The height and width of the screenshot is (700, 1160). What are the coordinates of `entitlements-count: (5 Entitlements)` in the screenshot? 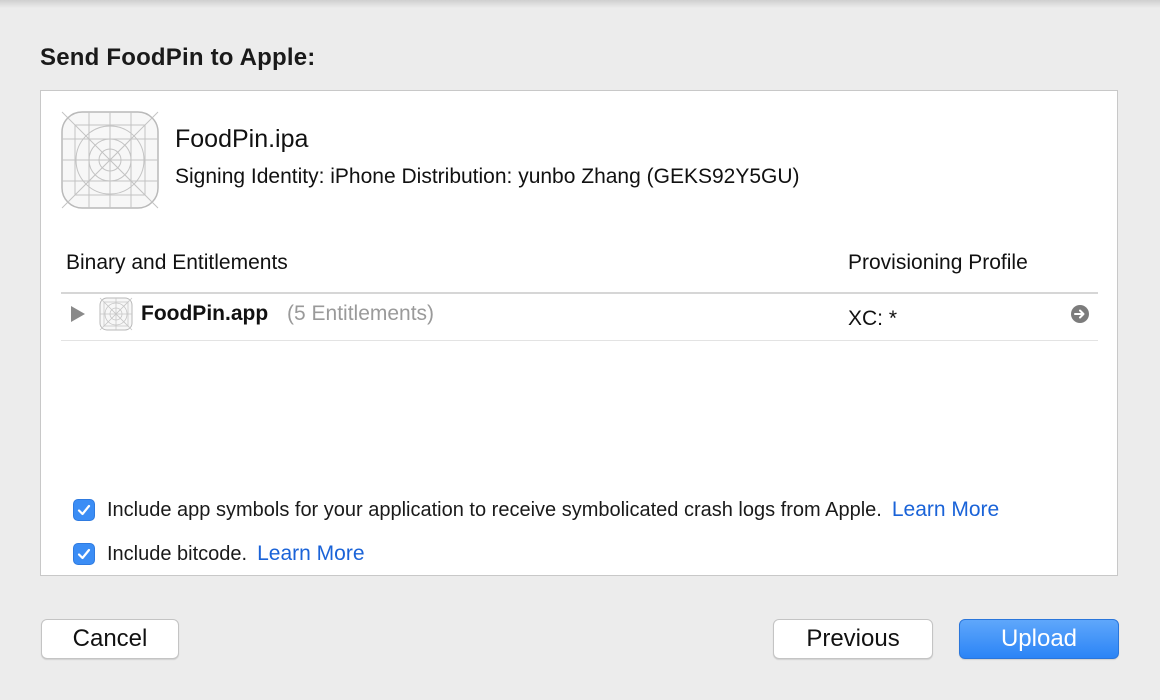 It's located at (361, 313).